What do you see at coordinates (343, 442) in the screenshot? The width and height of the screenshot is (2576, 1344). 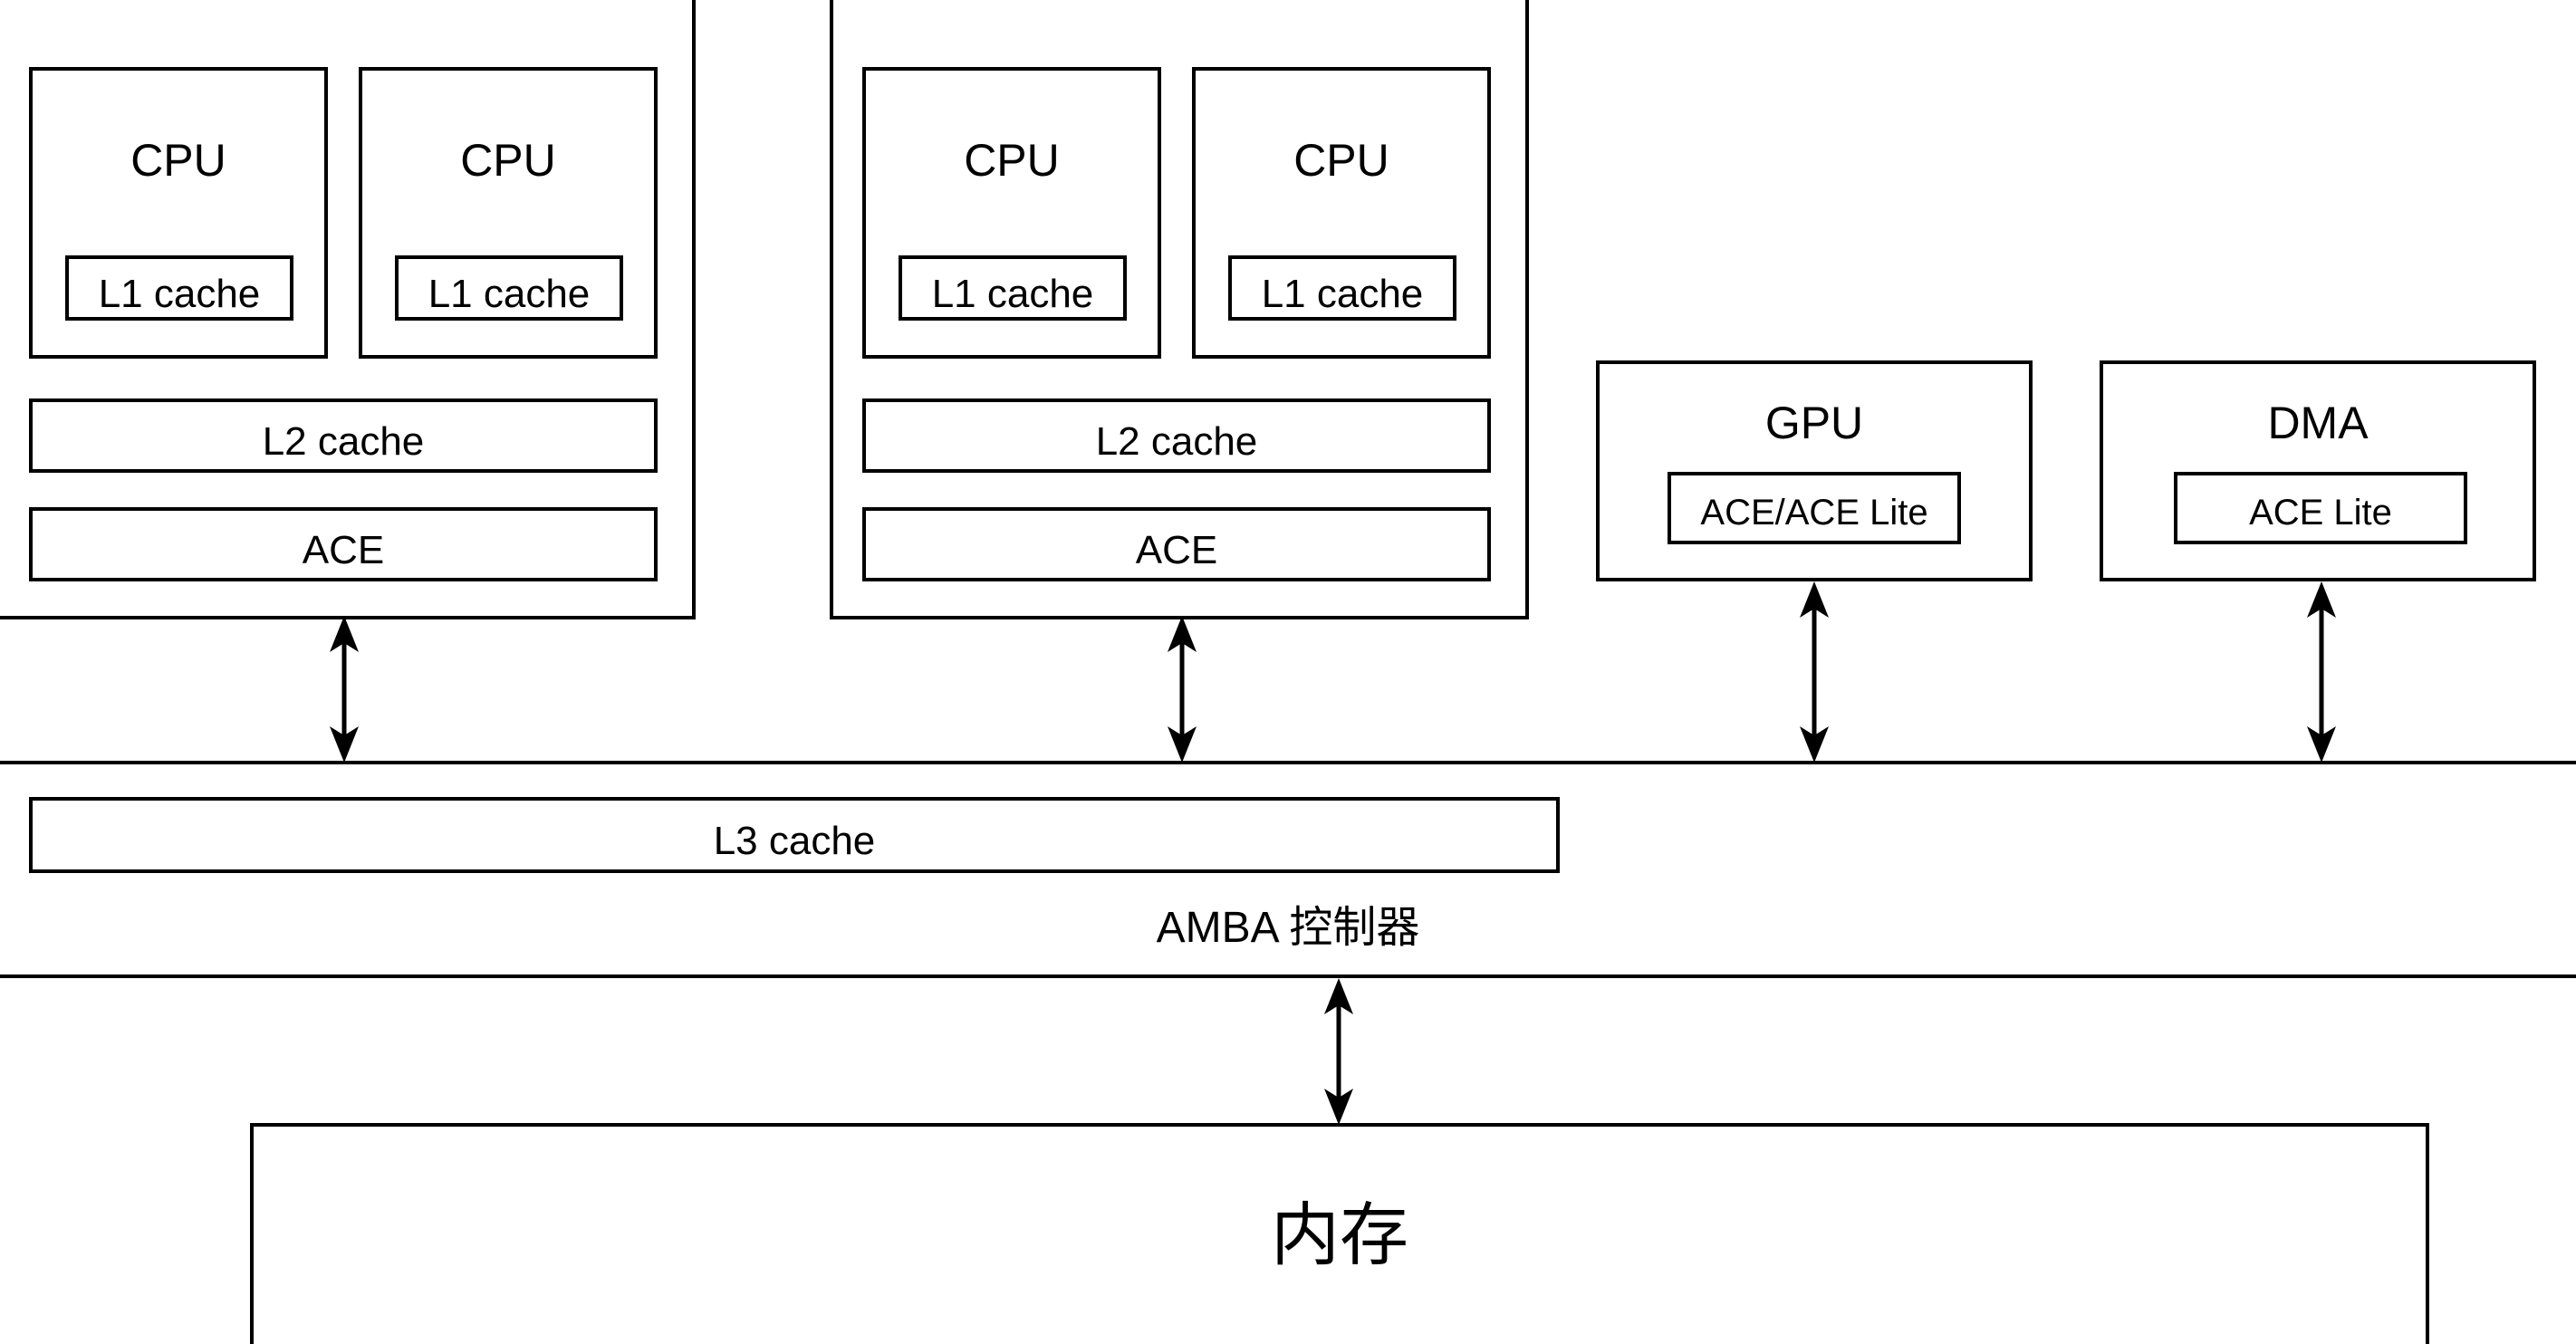 I see `l2-cache-label-1: L2 cache` at bounding box center [343, 442].